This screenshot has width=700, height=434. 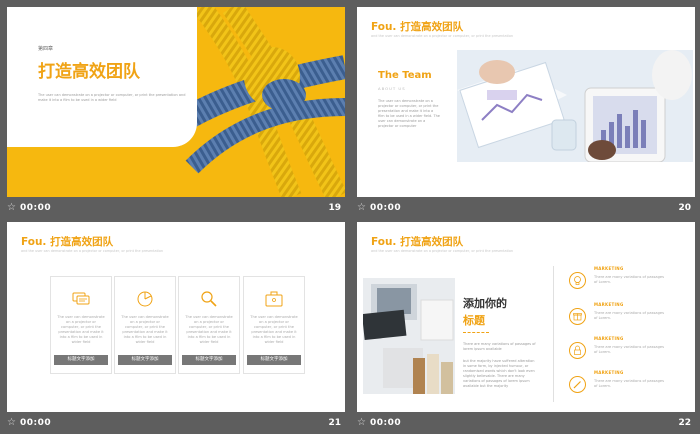 I want to click on lock-icon, so click(x=577, y=350).